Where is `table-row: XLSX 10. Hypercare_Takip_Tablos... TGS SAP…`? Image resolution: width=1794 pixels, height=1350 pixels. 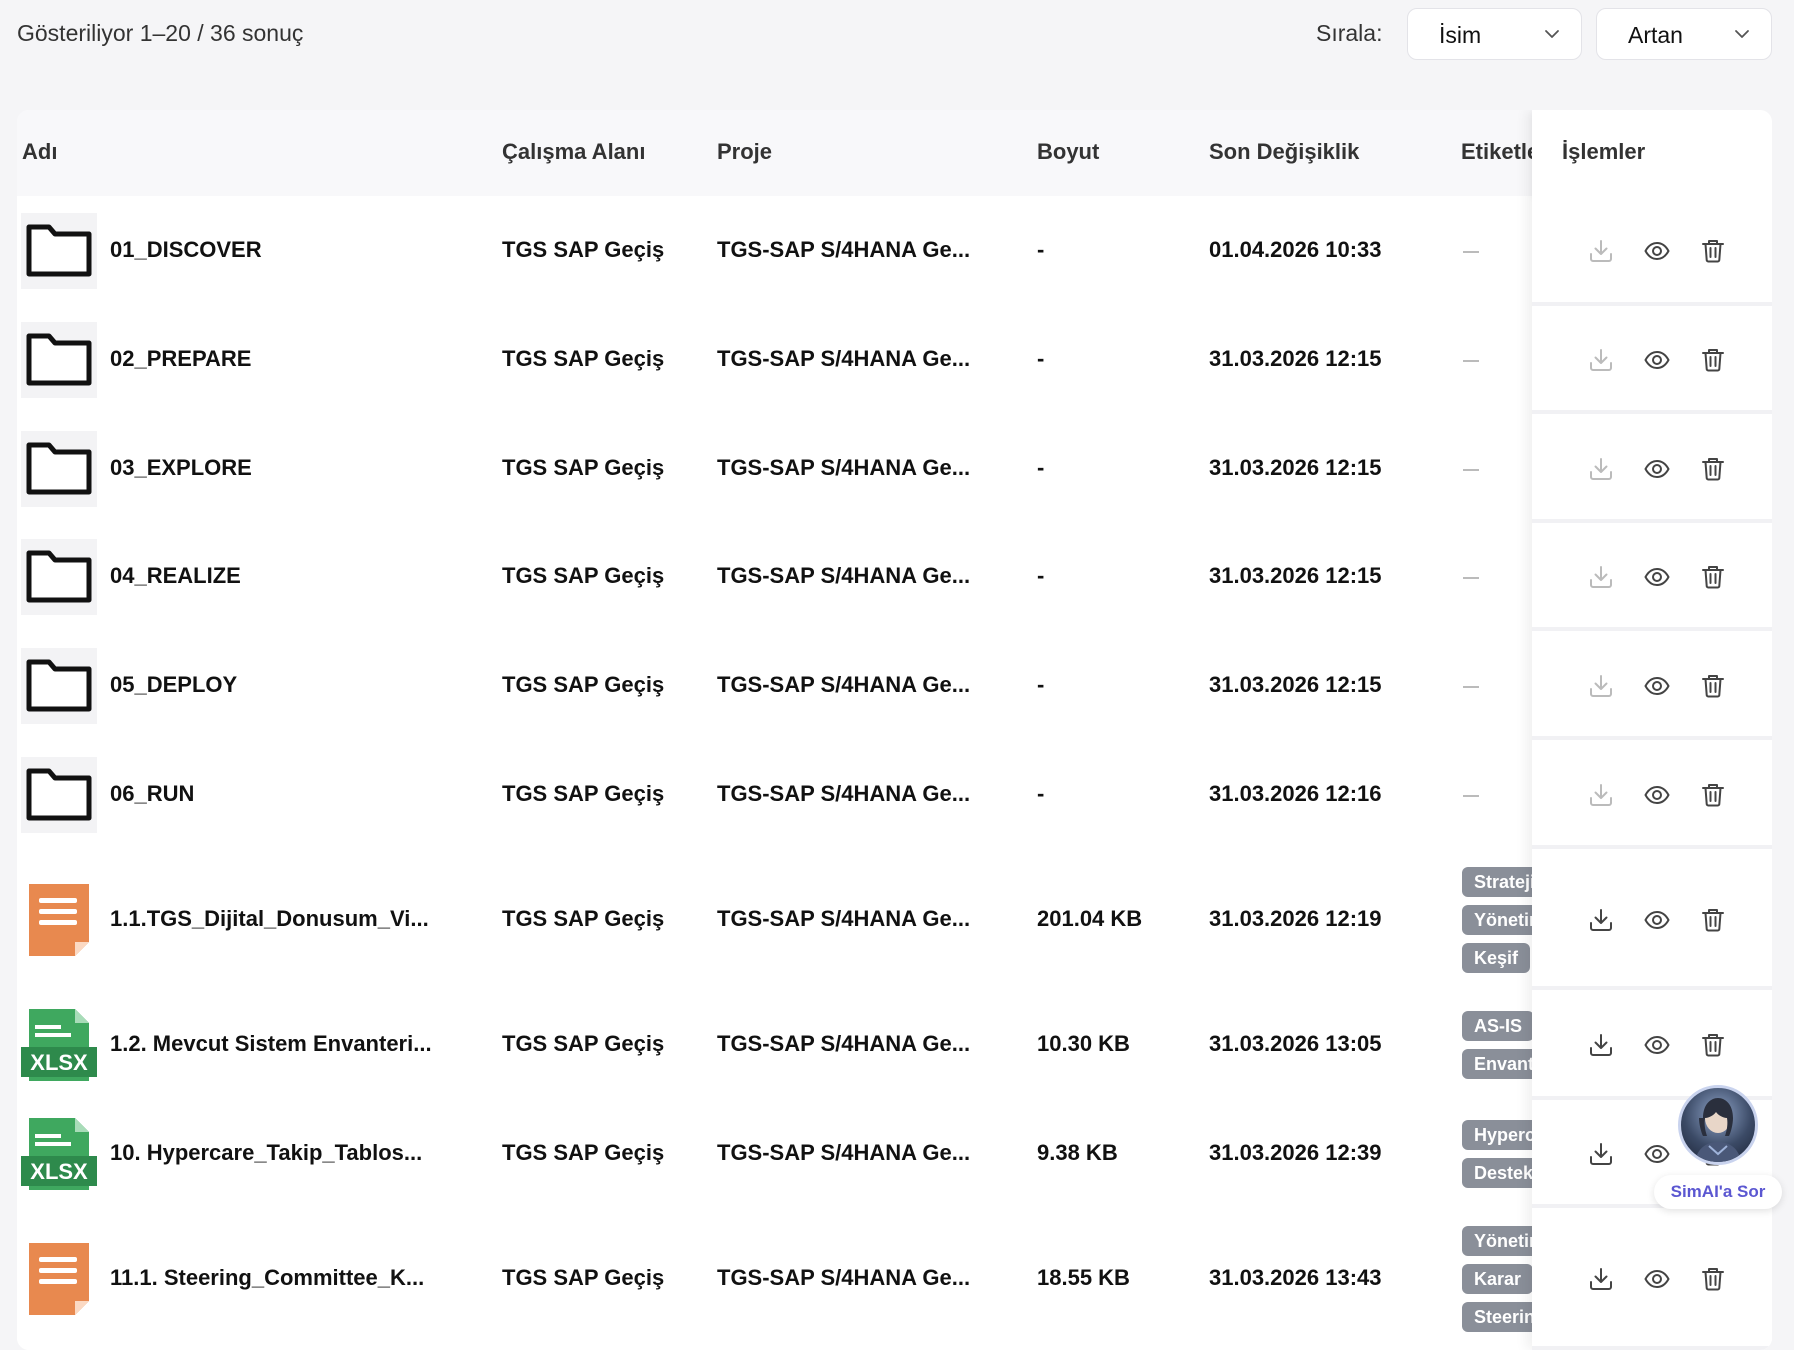 table-row: XLSX 10. Hypercare_Takip_Tablos... TGS SAP… is located at coordinates (894, 1154).